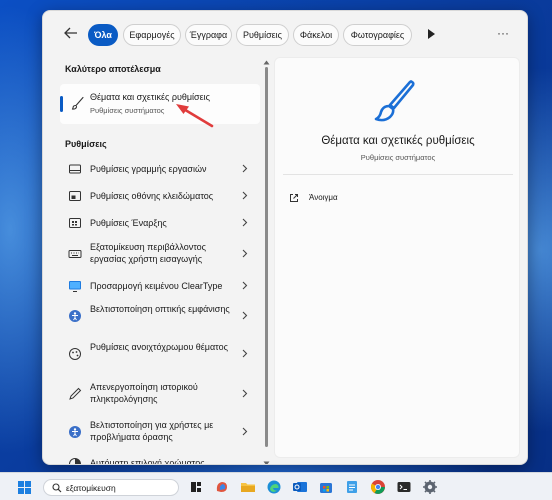 The width and height of the screenshot is (552, 500). I want to click on notepad-icon, so click(352, 487).